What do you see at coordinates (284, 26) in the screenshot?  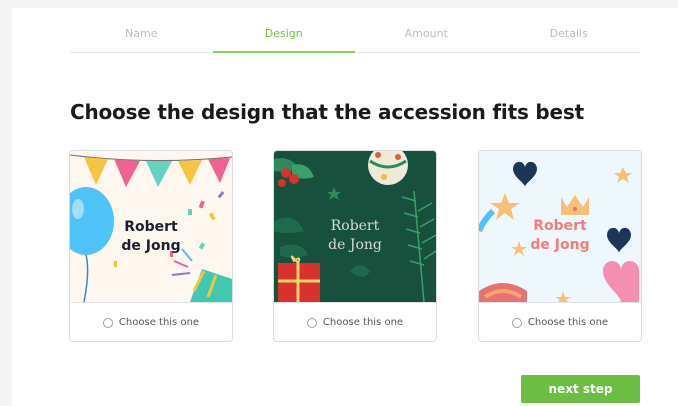 I see `step-design: Design` at bounding box center [284, 26].